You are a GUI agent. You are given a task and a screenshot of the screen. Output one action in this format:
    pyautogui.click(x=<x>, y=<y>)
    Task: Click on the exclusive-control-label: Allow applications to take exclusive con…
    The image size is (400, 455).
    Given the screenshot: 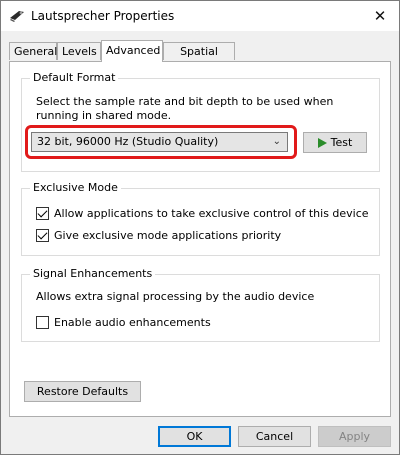 What is the action you would take?
    pyautogui.click(x=211, y=213)
    